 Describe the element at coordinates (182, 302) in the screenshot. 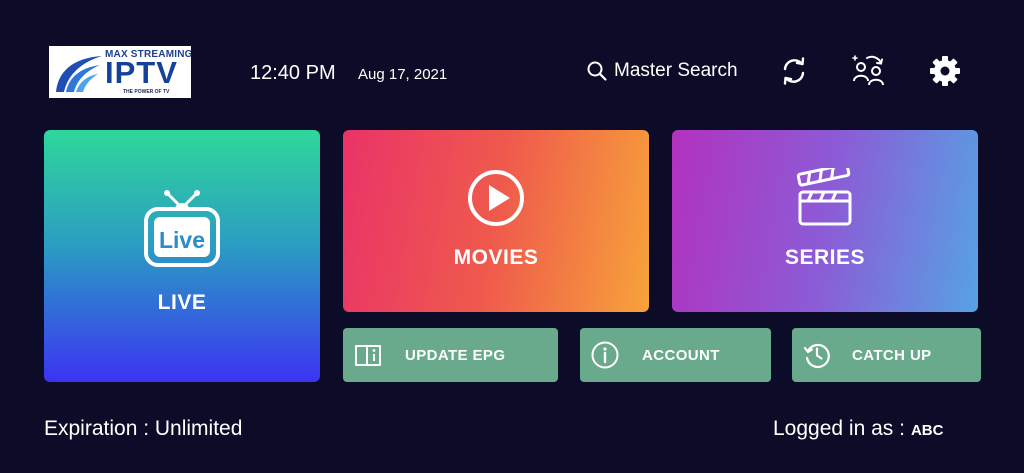

I see `live-label: LIVE` at that location.